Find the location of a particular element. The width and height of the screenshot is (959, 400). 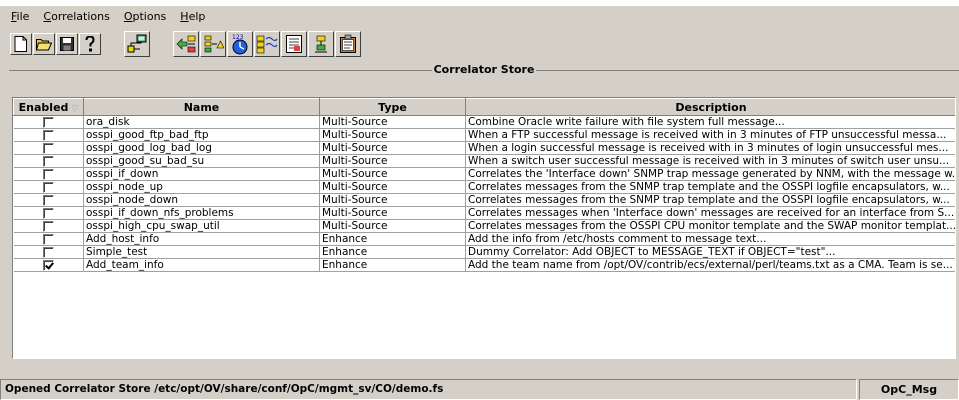

correlator-store-title: Correlator Store is located at coordinates (484, 70).